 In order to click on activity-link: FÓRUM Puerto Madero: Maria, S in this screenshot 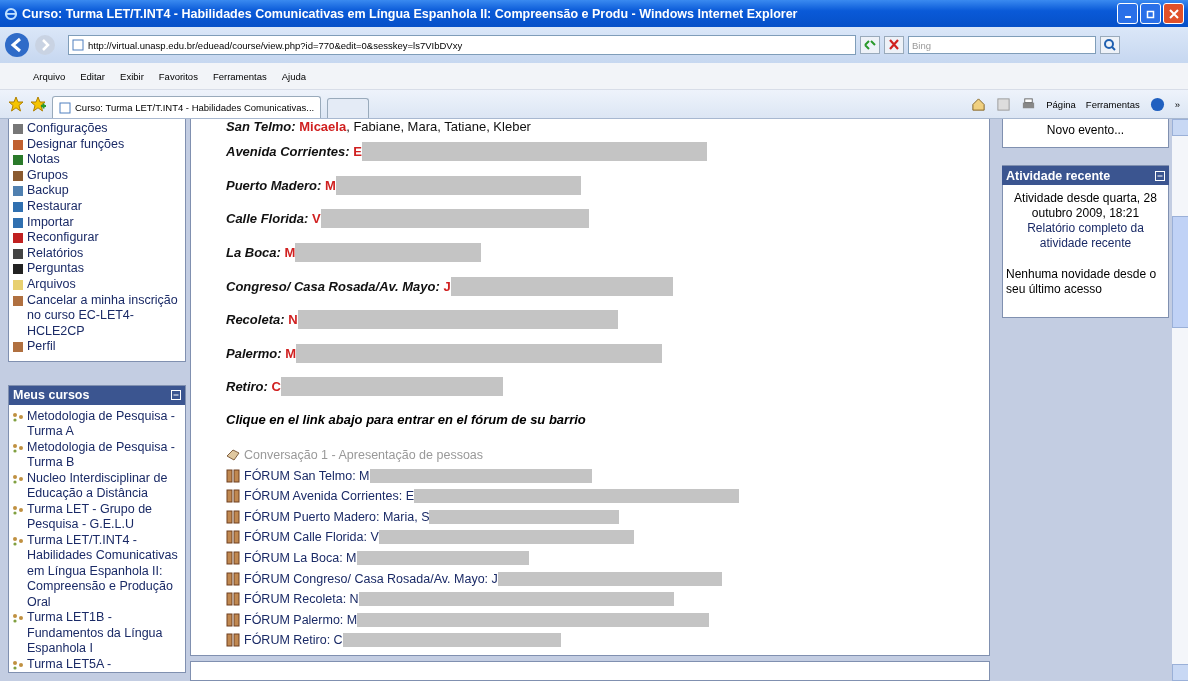, I will do `click(337, 516)`.